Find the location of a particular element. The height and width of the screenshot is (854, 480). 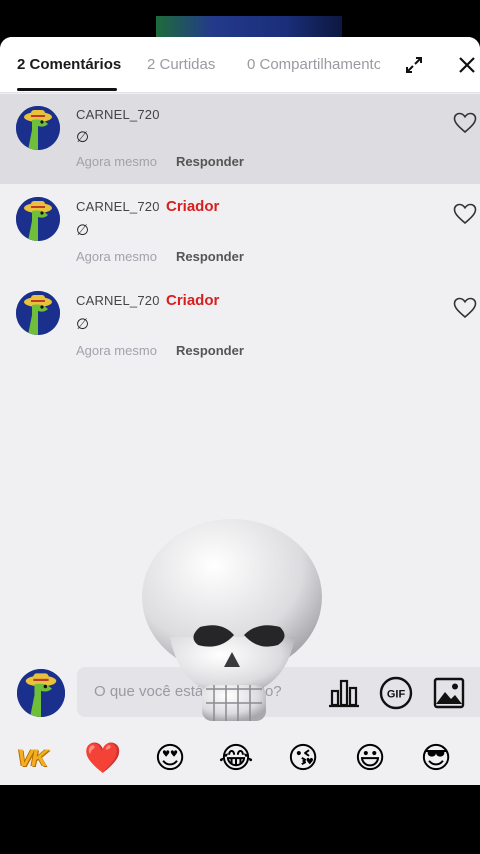

tab-comments: 2 Comentários is located at coordinates (69, 64).